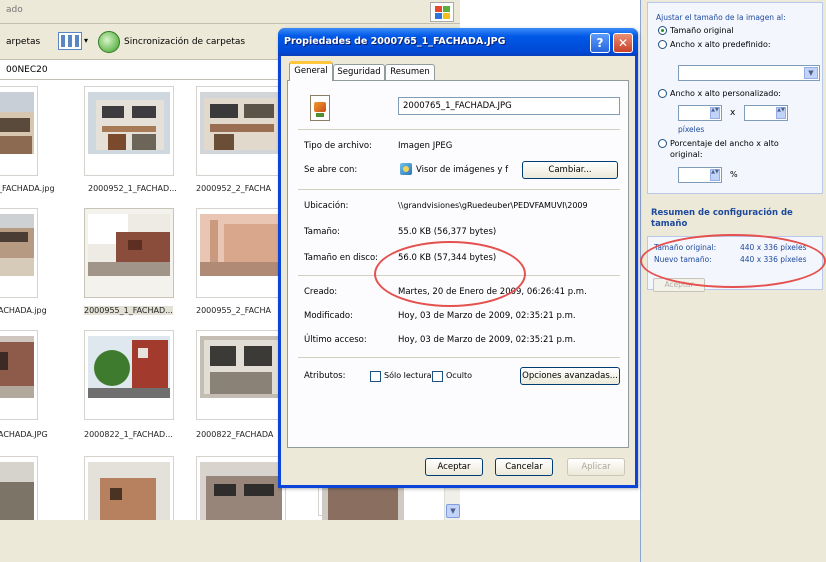  I want to click on last-accessed-value: Hoy, 03 de Marzo de 2009, 02:35:21 p.m., so click(487, 340).